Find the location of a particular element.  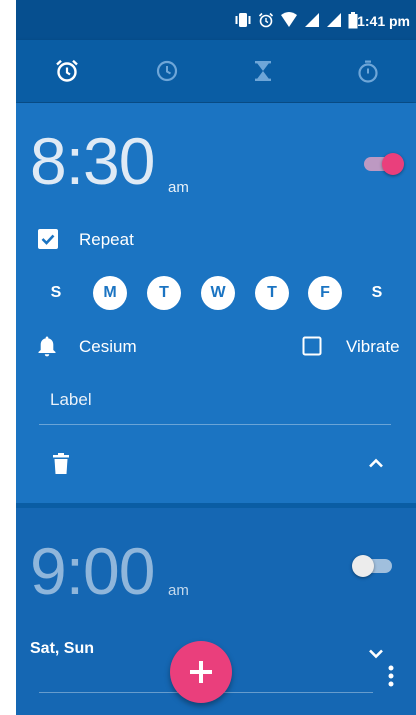

tab-bar is located at coordinates (216, 71).